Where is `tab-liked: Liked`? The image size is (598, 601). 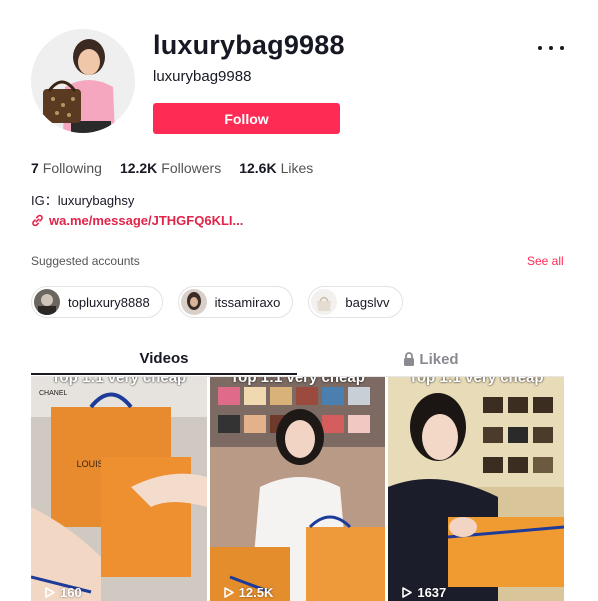 tab-liked: Liked is located at coordinates (431, 359).